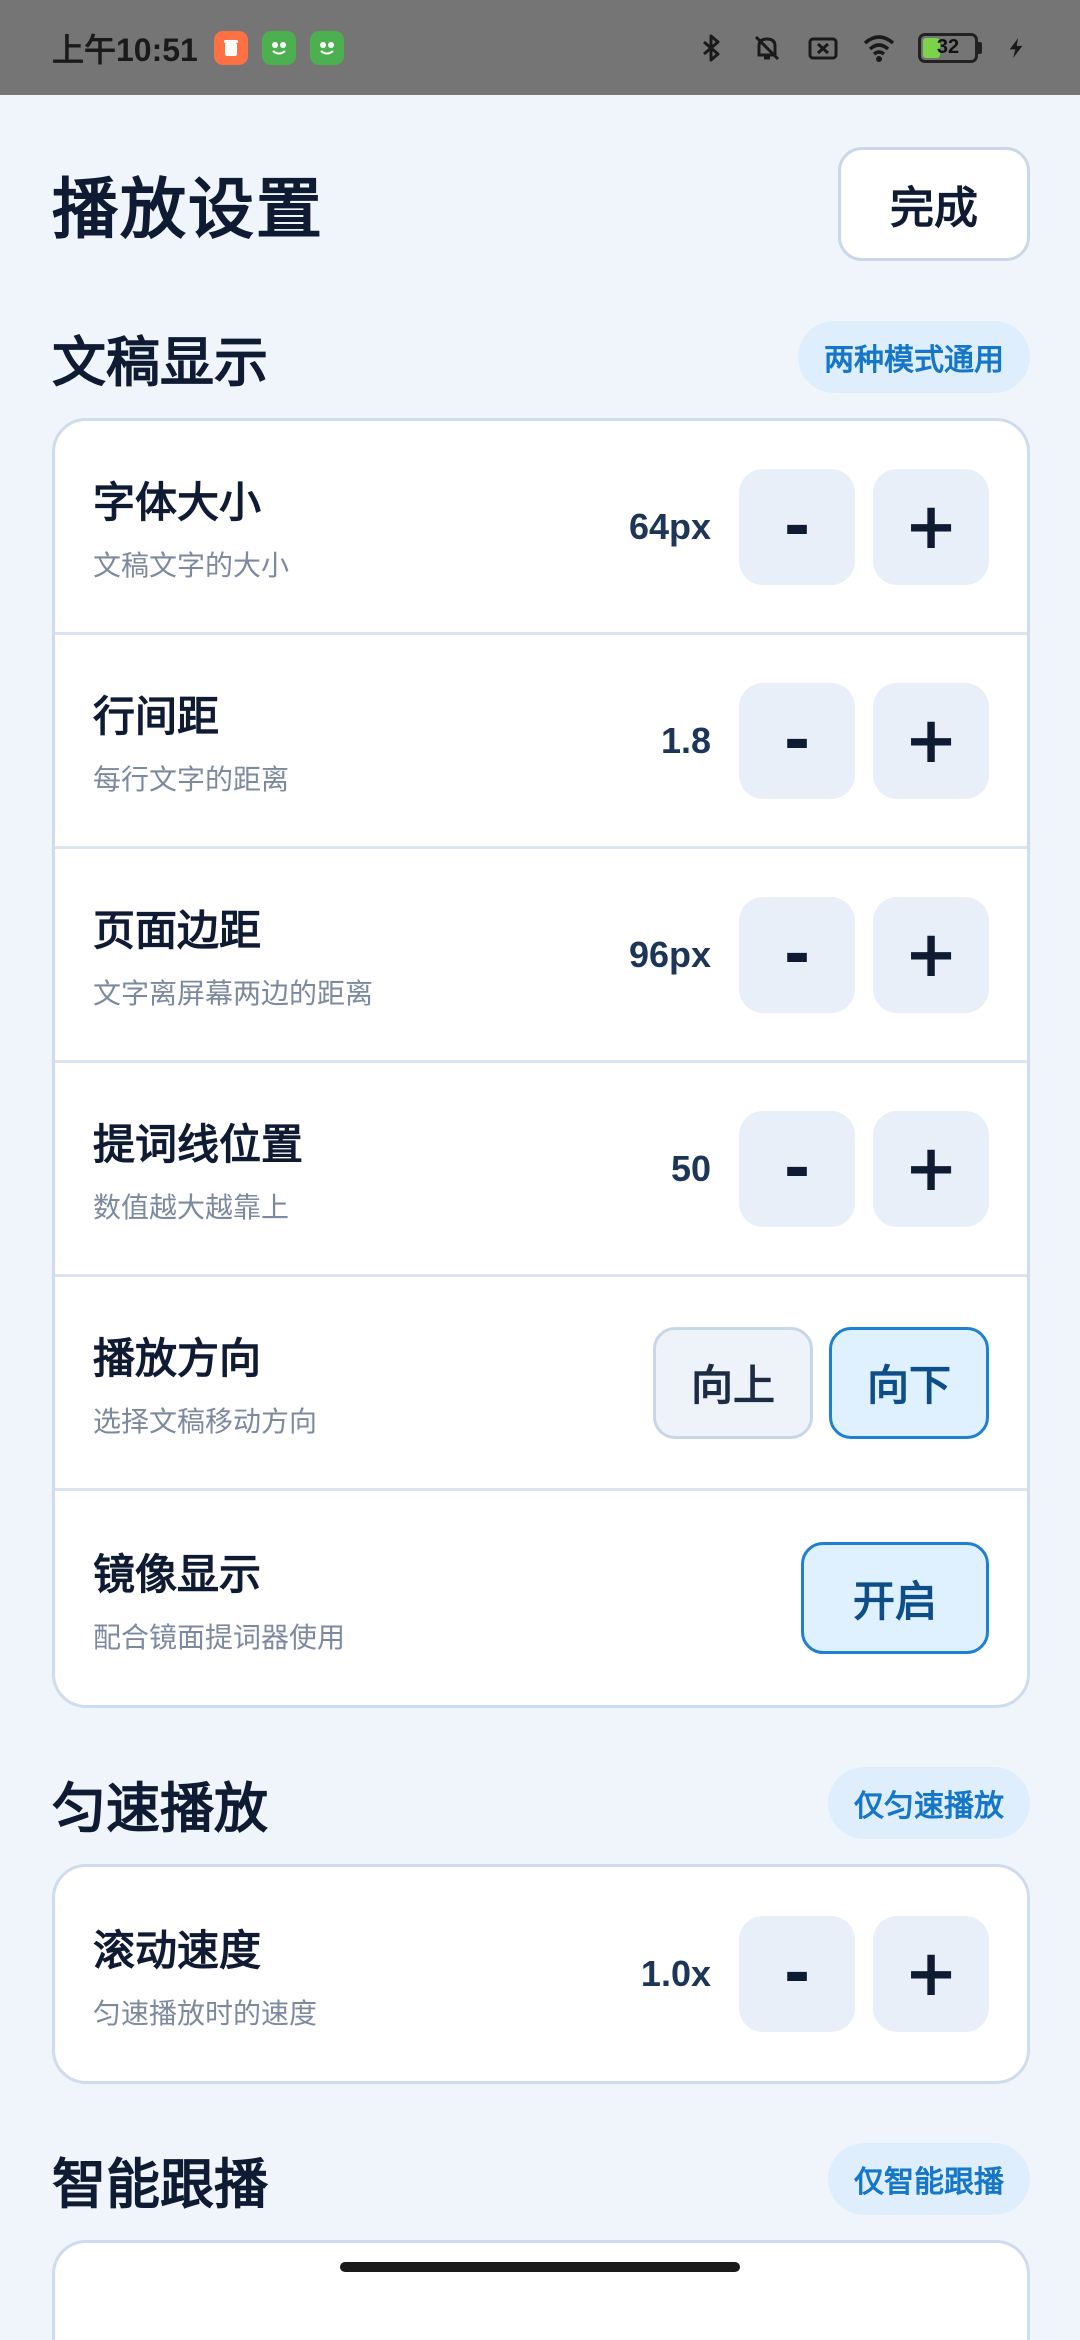 The image size is (1080, 2340). Describe the element at coordinates (205, 2013) in the screenshot. I see `setting-description: 匀速播放时的速度` at that location.